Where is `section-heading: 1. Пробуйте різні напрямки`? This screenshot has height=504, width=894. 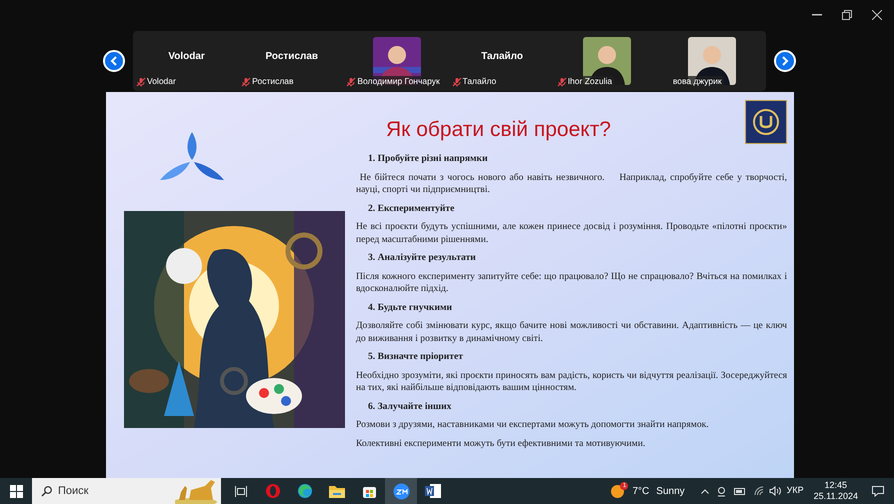
section-heading: 1. Пробуйте різні напрямки is located at coordinates (428, 159).